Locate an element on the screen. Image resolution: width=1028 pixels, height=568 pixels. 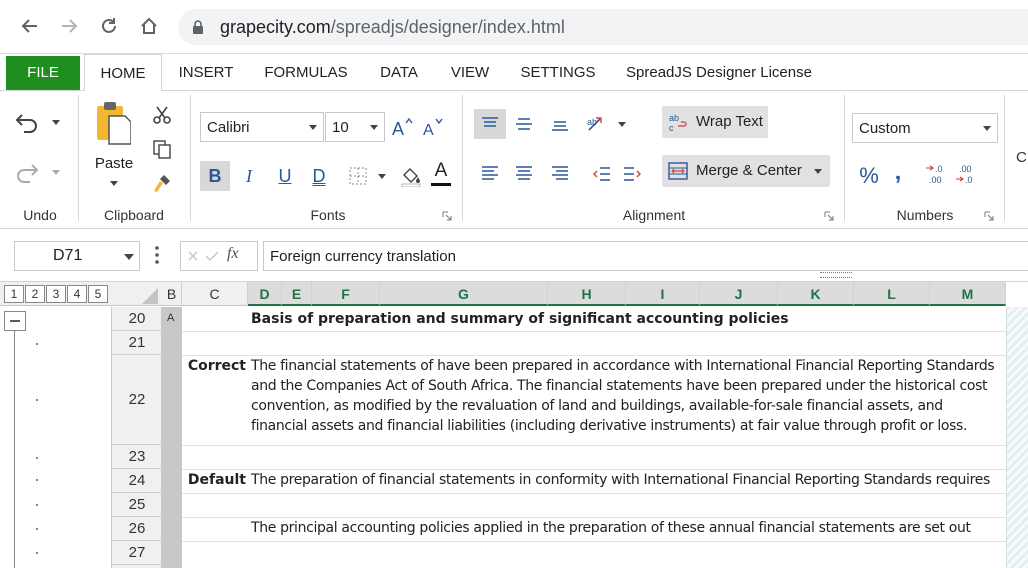
align-bottom-button is located at coordinates (560, 124).